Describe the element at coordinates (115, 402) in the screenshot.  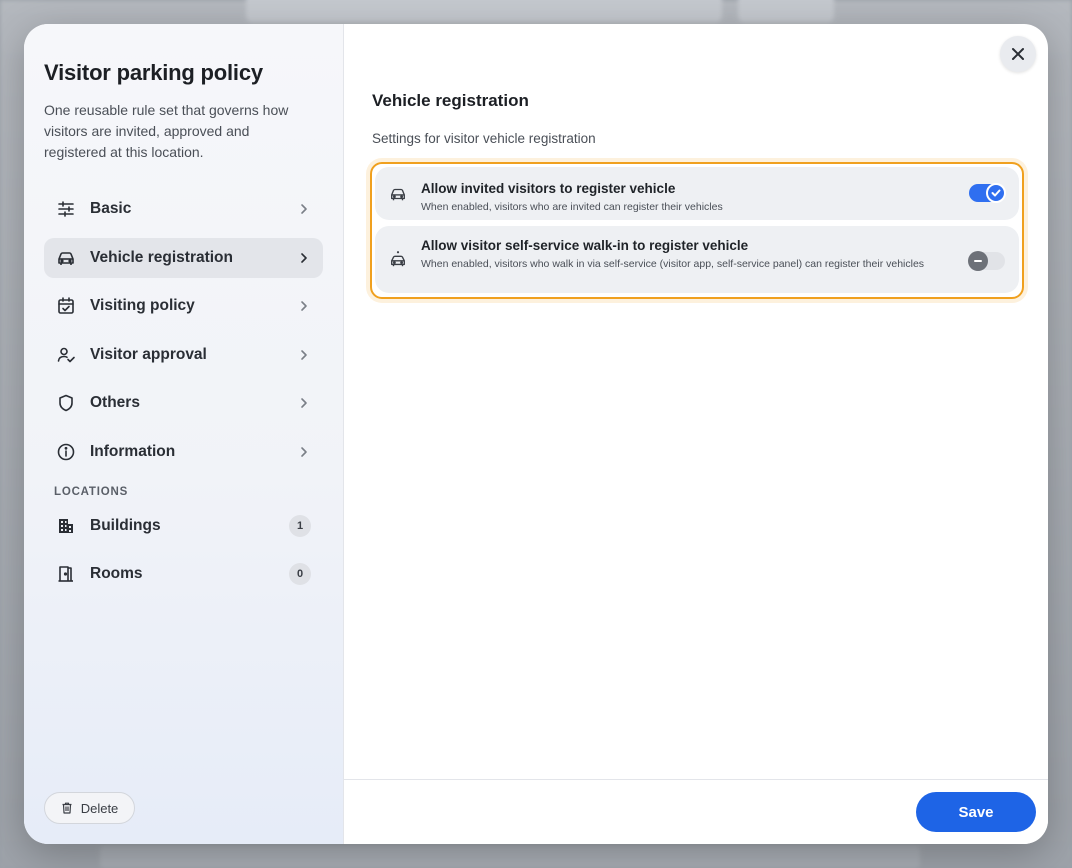
I see `nav-label: Others` at that location.